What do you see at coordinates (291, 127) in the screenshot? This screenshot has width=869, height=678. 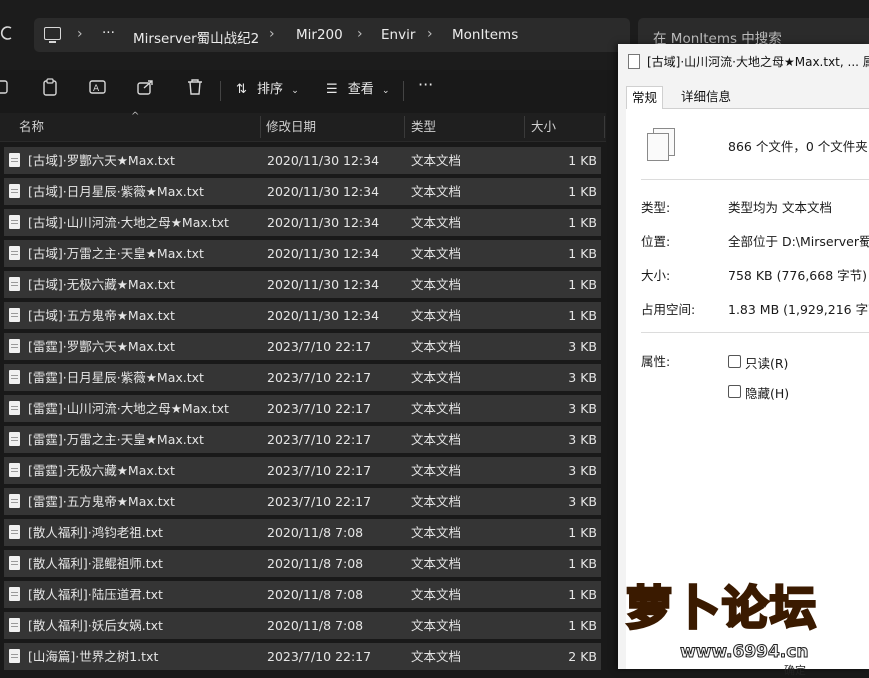 I see `column-date: 修改日期` at bounding box center [291, 127].